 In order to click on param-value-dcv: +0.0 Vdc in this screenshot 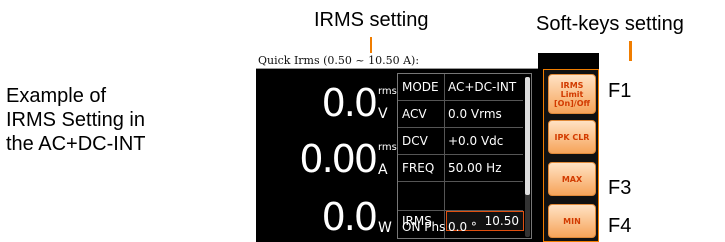, I will do `click(476, 141)`.